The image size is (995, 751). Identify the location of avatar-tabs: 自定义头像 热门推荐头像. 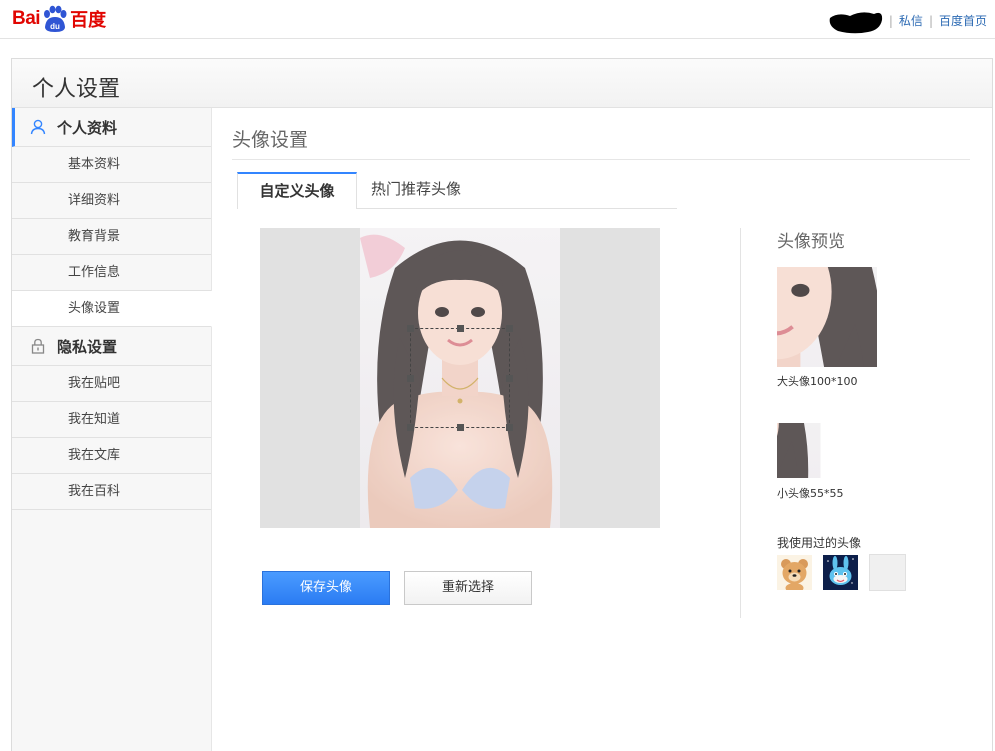
(457, 190).